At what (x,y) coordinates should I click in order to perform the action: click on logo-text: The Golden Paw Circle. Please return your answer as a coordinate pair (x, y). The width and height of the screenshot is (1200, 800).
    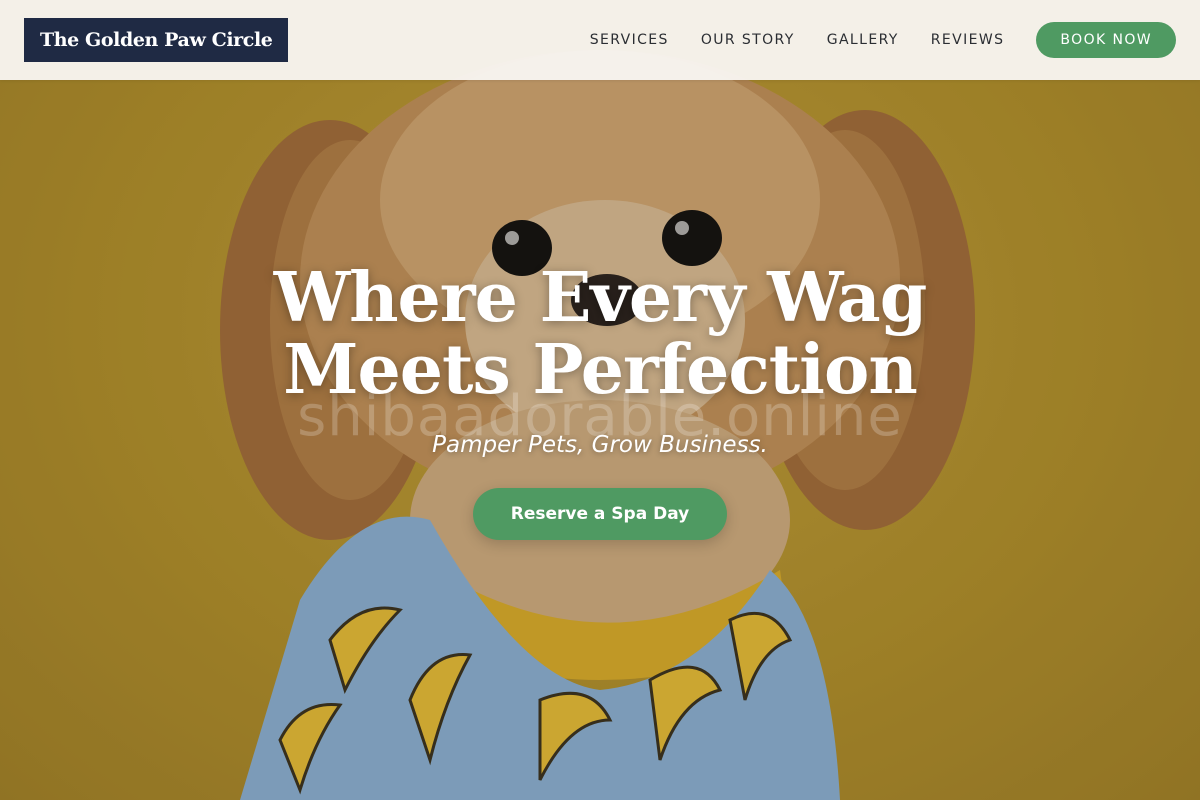
    Looking at the image, I should click on (156, 40).